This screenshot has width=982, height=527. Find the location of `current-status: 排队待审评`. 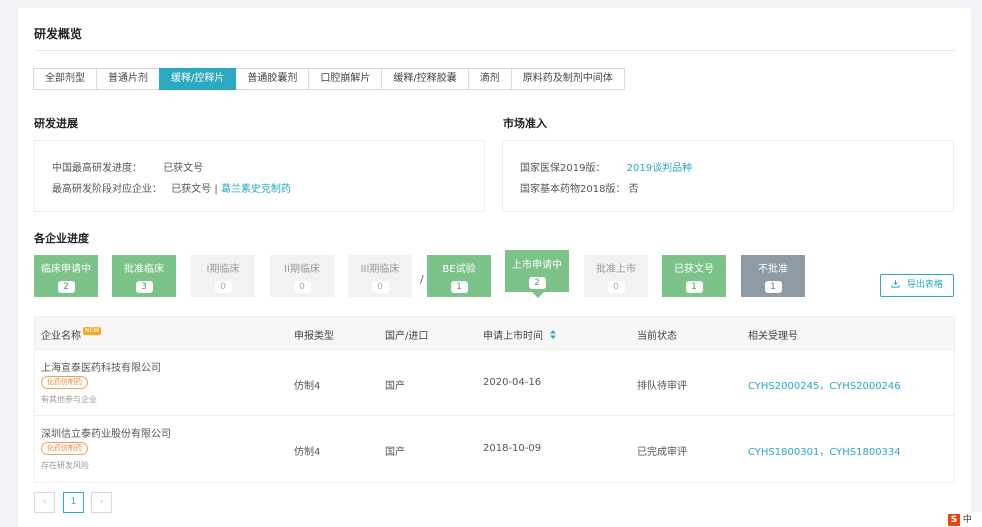

current-status: 排队待审评 is located at coordinates (662, 386).